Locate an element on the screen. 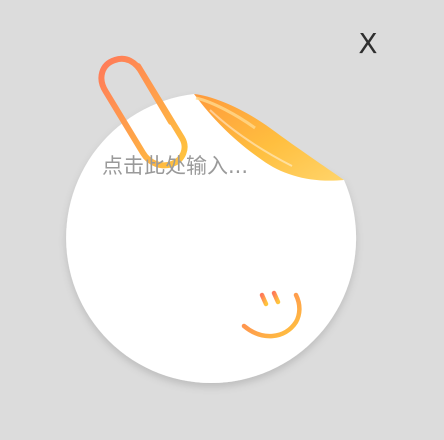 The height and width of the screenshot is (440, 444). close-button: X is located at coordinates (368, 44).